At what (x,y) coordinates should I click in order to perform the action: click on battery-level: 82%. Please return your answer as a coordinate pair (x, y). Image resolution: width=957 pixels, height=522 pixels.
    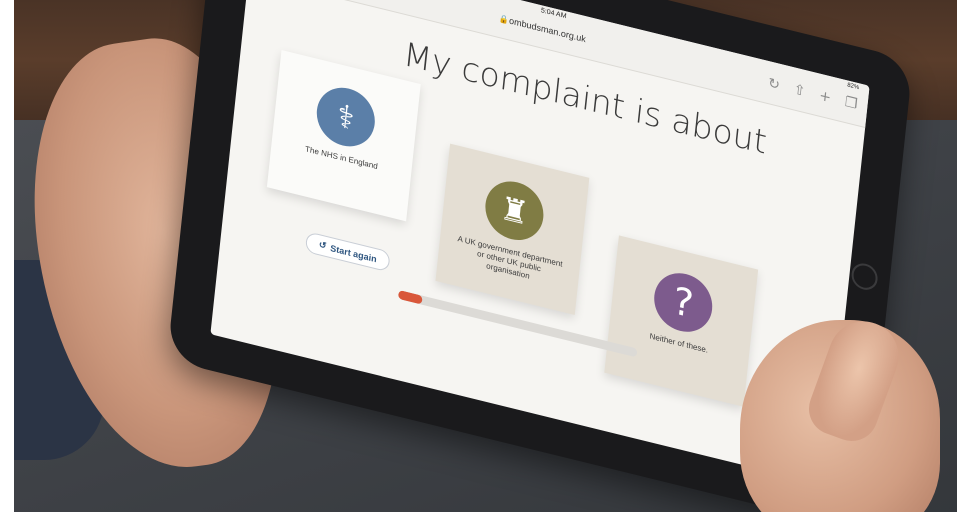
    Looking at the image, I should click on (853, 87).